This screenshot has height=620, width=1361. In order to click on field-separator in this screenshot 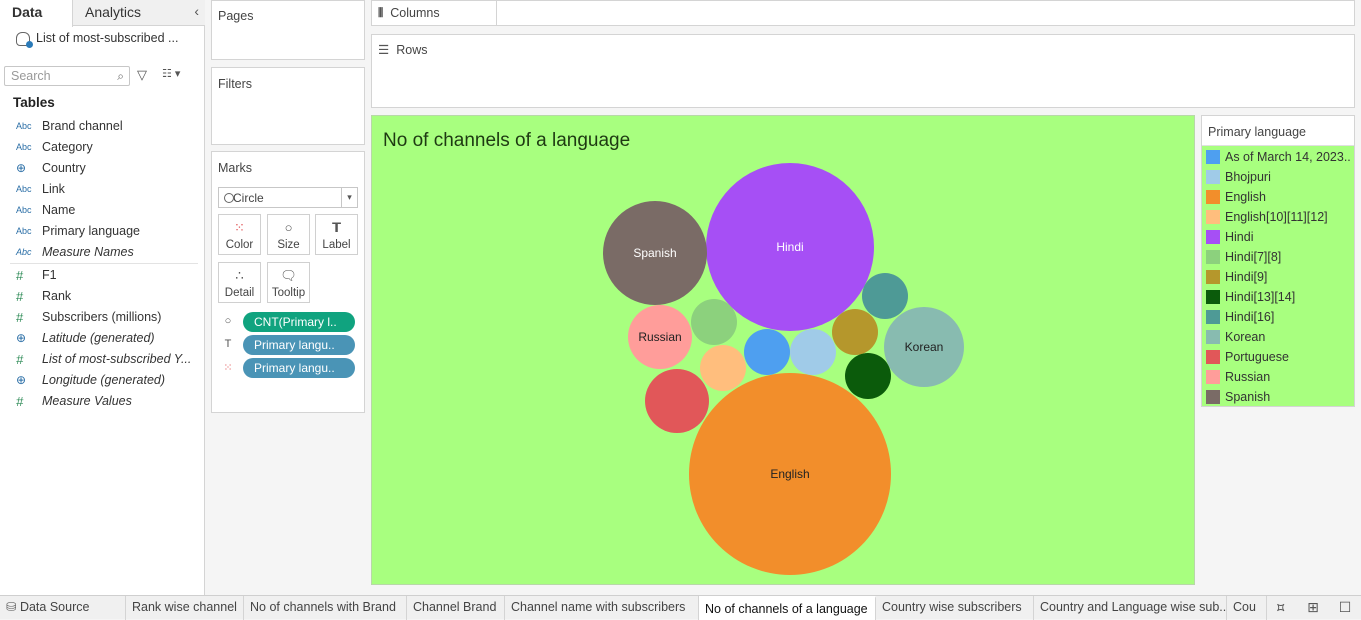, I will do `click(104, 263)`.